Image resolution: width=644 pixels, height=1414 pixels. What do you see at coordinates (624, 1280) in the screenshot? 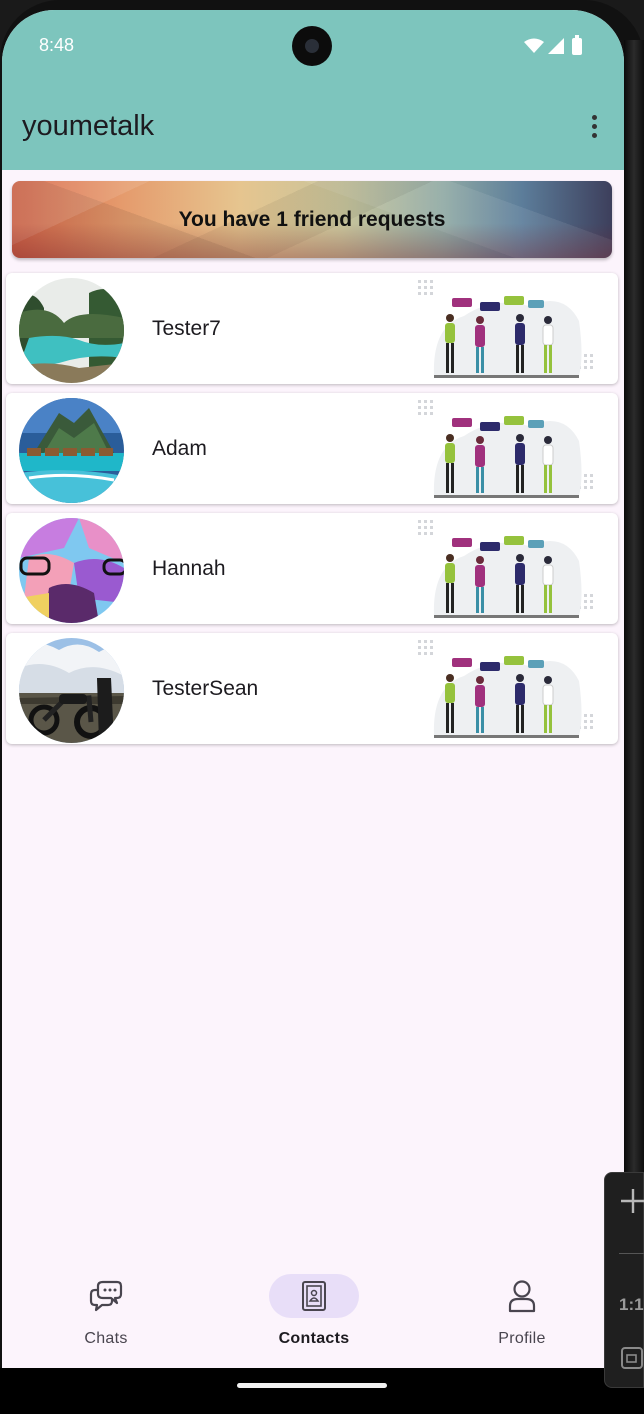
I see `emulator-zoom-panel: 1:1` at bounding box center [624, 1280].